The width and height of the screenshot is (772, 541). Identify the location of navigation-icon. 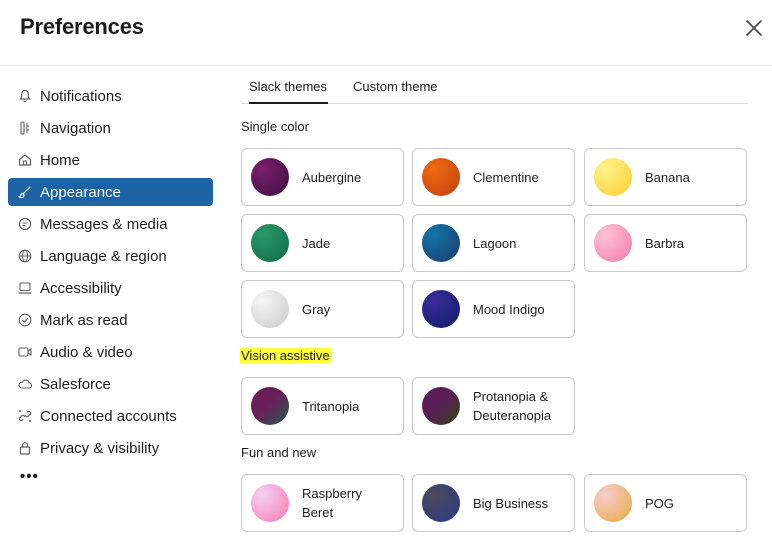
(25, 128).